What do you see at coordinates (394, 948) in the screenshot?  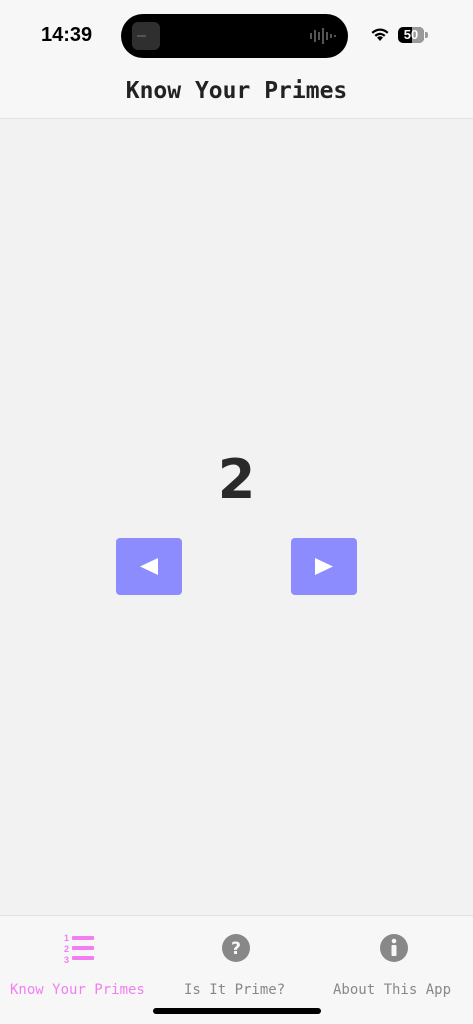 I see `info-circle-icon` at bounding box center [394, 948].